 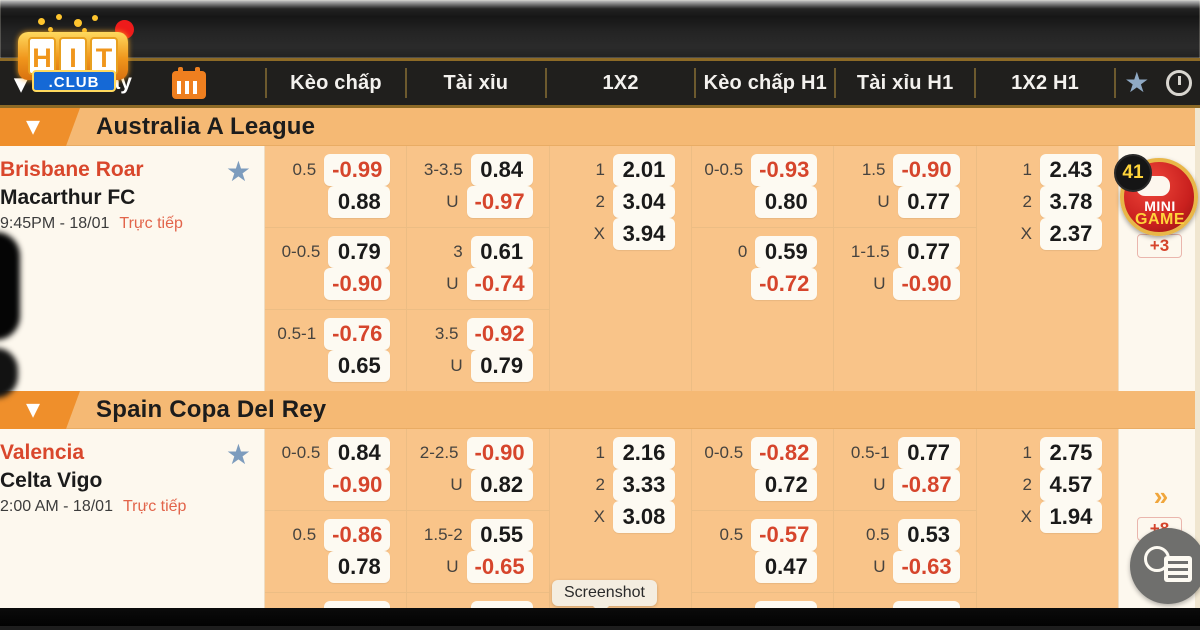 I want to click on odds-value-button: -0.76, so click(x=357, y=334).